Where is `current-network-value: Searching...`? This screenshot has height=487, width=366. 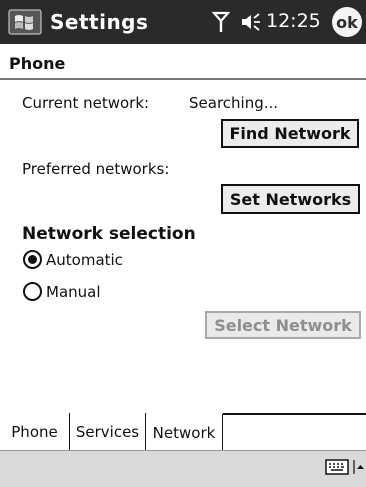 current-network-value: Searching... is located at coordinates (234, 103).